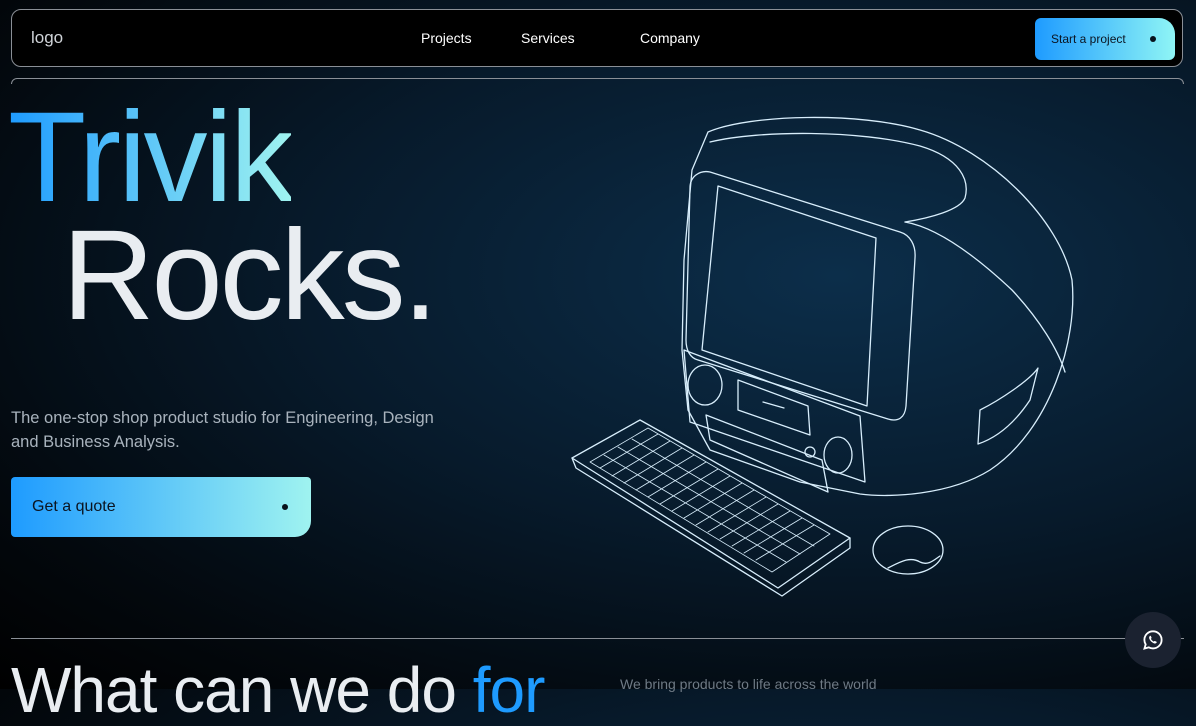 This screenshot has width=1196, height=726. Describe the element at coordinates (985, 297) in the screenshot. I see `monitor-side` at that location.